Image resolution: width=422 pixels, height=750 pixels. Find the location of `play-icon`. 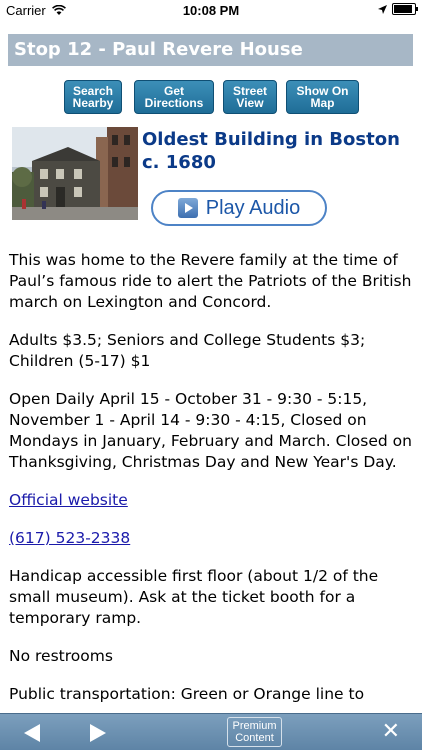

play-icon is located at coordinates (187, 208).